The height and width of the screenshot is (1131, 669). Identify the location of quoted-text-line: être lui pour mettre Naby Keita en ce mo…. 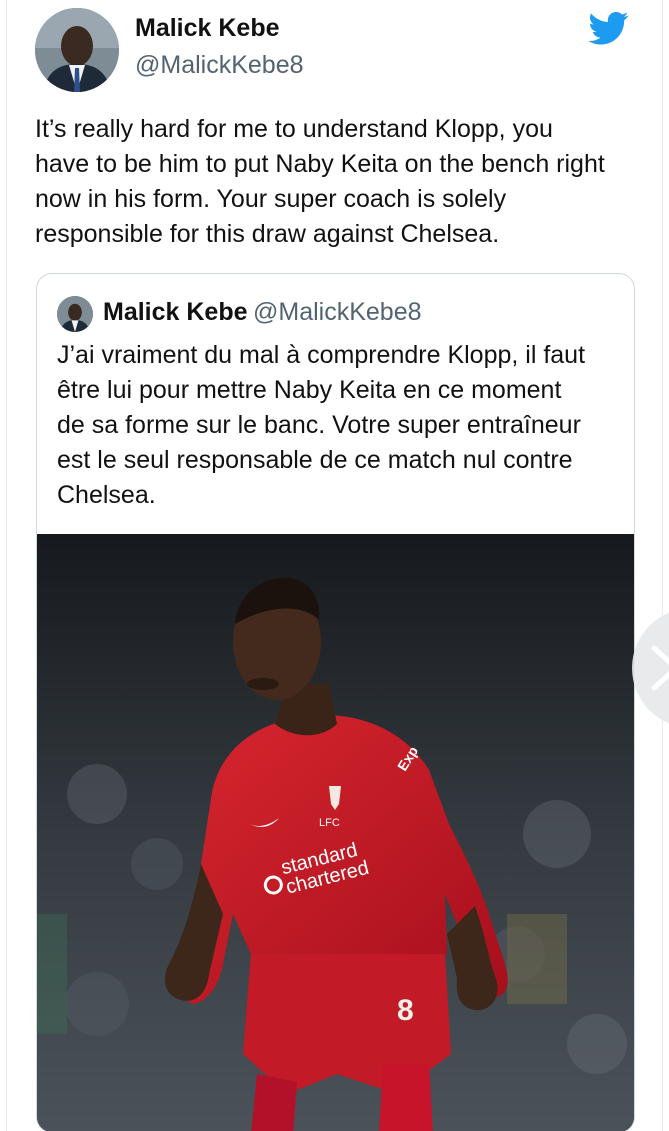
(309, 390).